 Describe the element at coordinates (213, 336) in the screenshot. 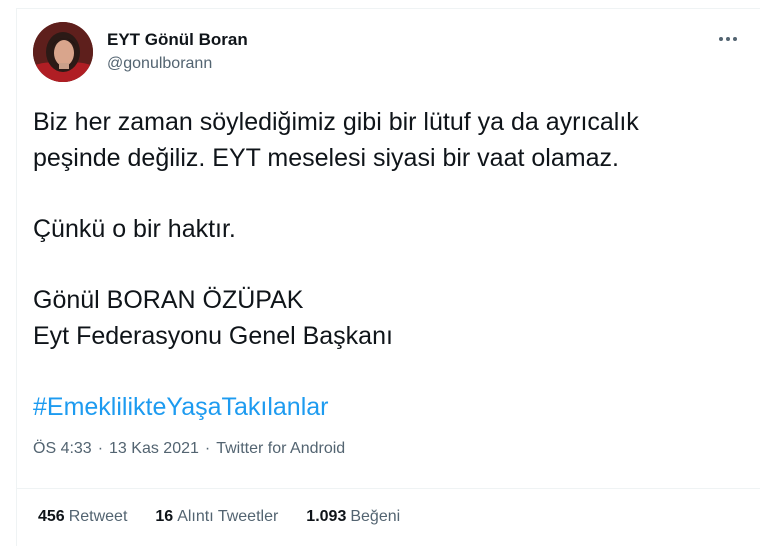

I see `tweet-text-line: Eyt Federasyonu Genel Başkanı` at that location.